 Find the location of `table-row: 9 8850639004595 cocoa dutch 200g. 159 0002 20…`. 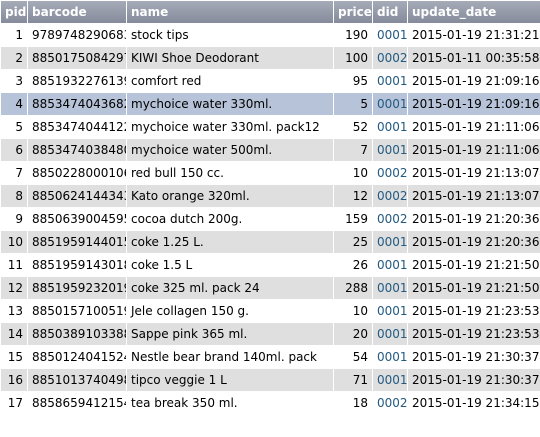

table-row: 9 8850639004595 cocoa dutch 200g. 159 0002 20… is located at coordinates (270, 219).